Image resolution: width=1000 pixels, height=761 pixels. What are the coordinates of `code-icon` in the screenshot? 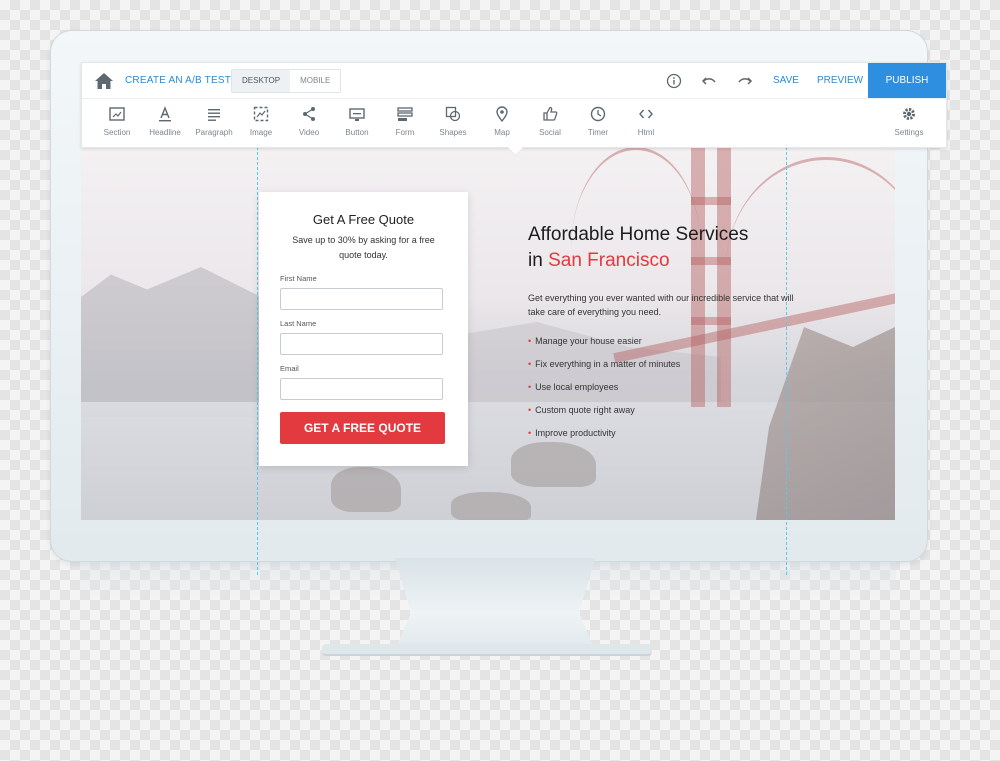 It's located at (646, 114).